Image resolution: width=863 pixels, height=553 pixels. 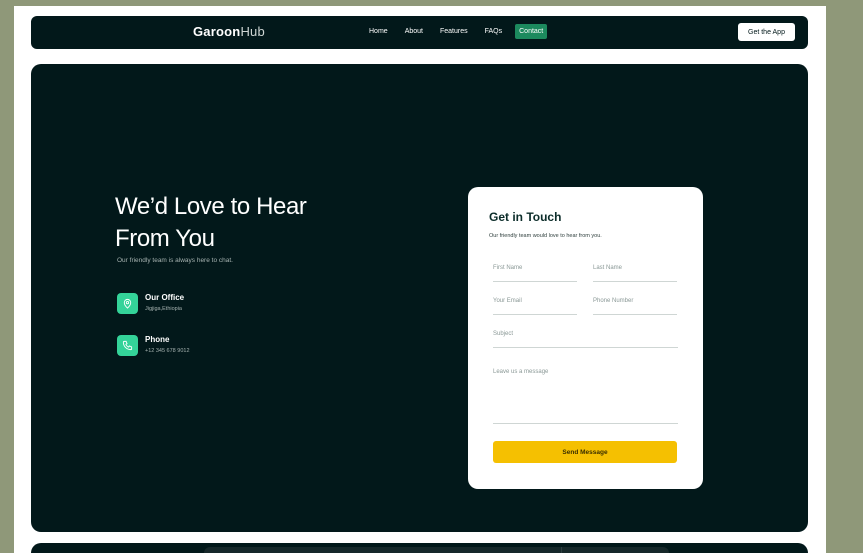 I want to click on email-field: Your Email, so click(x=535, y=306).